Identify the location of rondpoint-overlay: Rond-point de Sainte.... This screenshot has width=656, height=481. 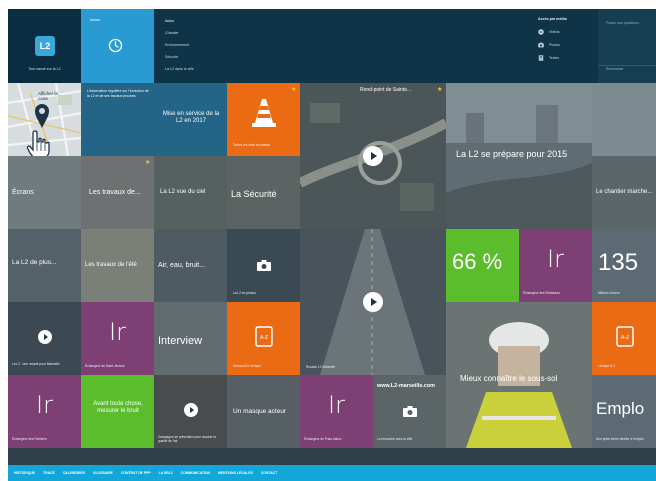
(386, 90).